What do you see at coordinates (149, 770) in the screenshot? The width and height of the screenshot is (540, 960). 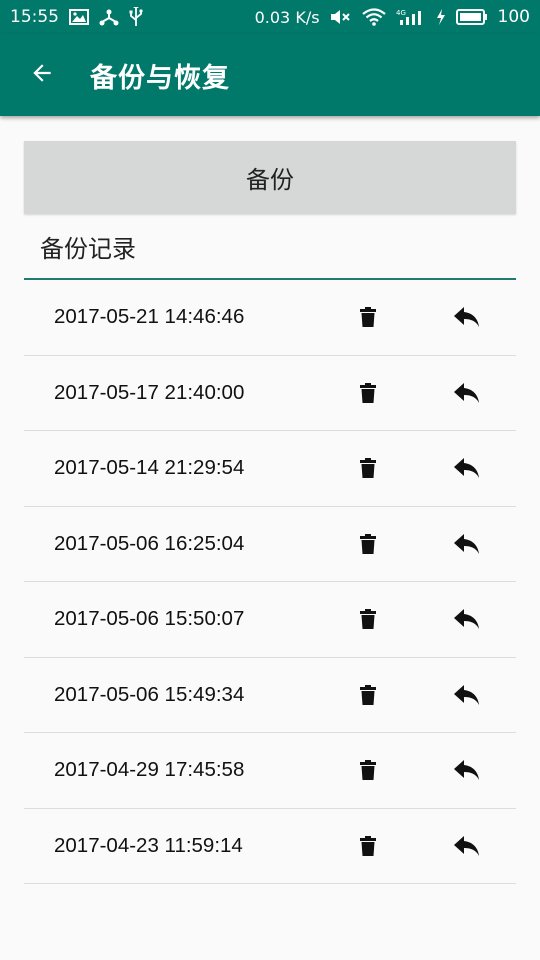 I see `record-time: 2017-04-29 17:45:58` at bounding box center [149, 770].